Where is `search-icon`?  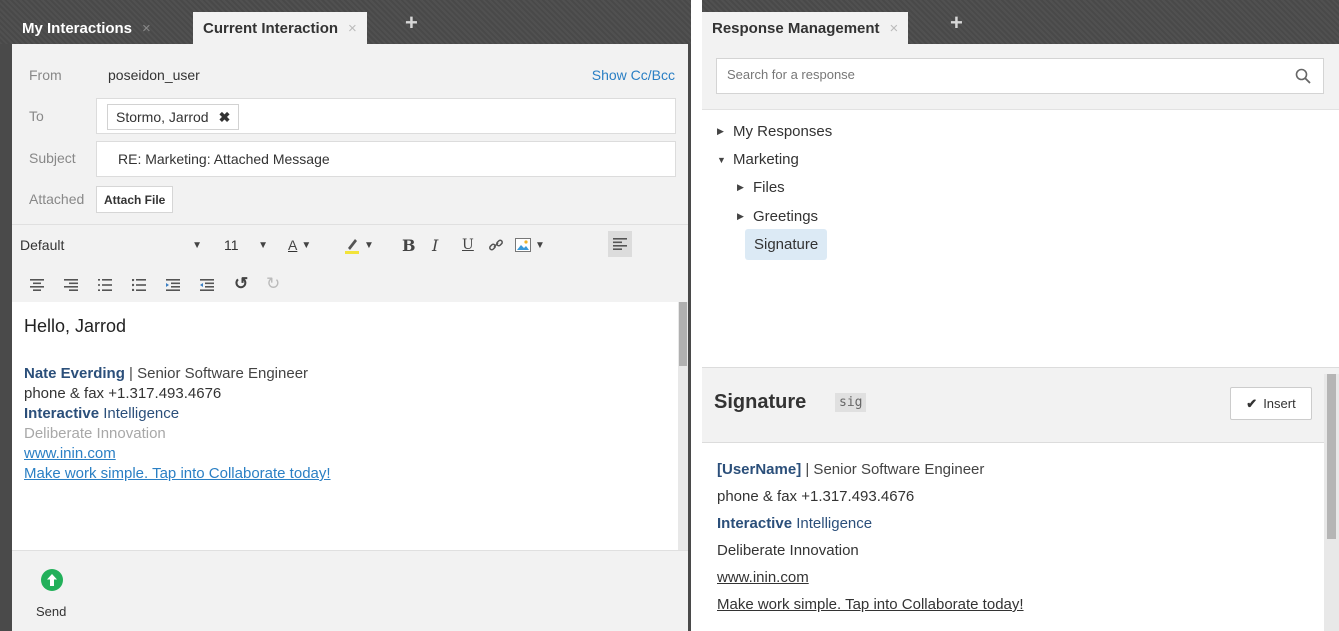 search-icon is located at coordinates (1303, 76).